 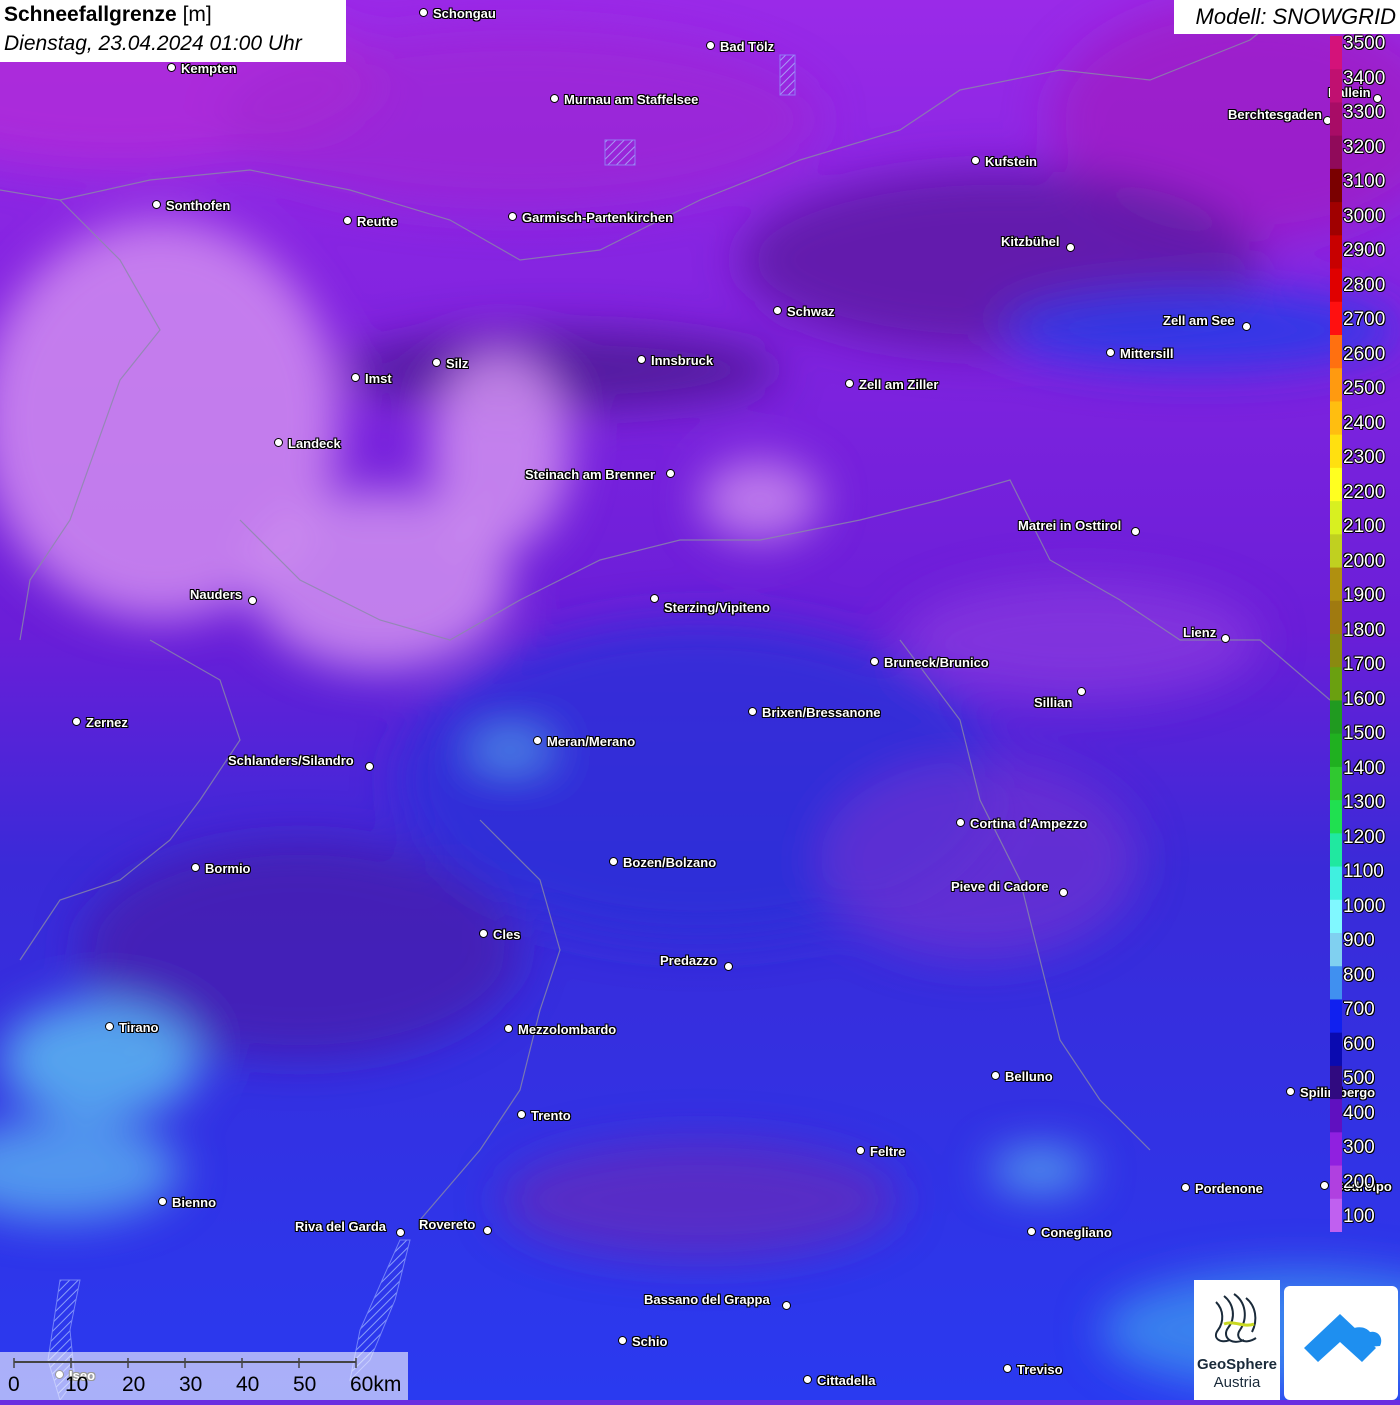 I want to click on city-label: Bad Tölz, so click(x=747, y=46).